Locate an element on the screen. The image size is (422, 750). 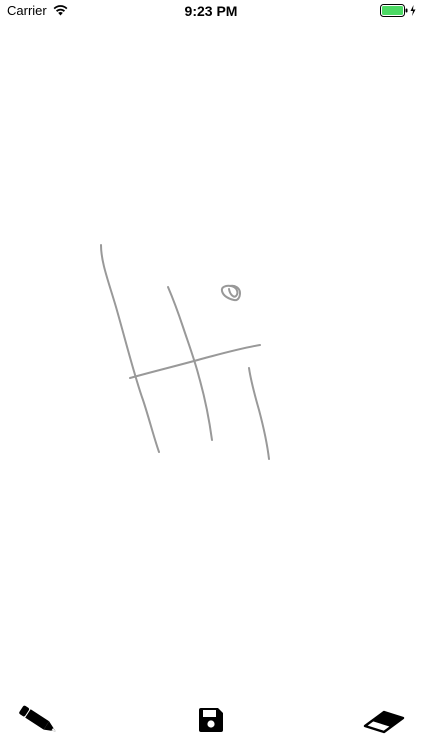
stroke-long-vertical is located at coordinates (130, 348).